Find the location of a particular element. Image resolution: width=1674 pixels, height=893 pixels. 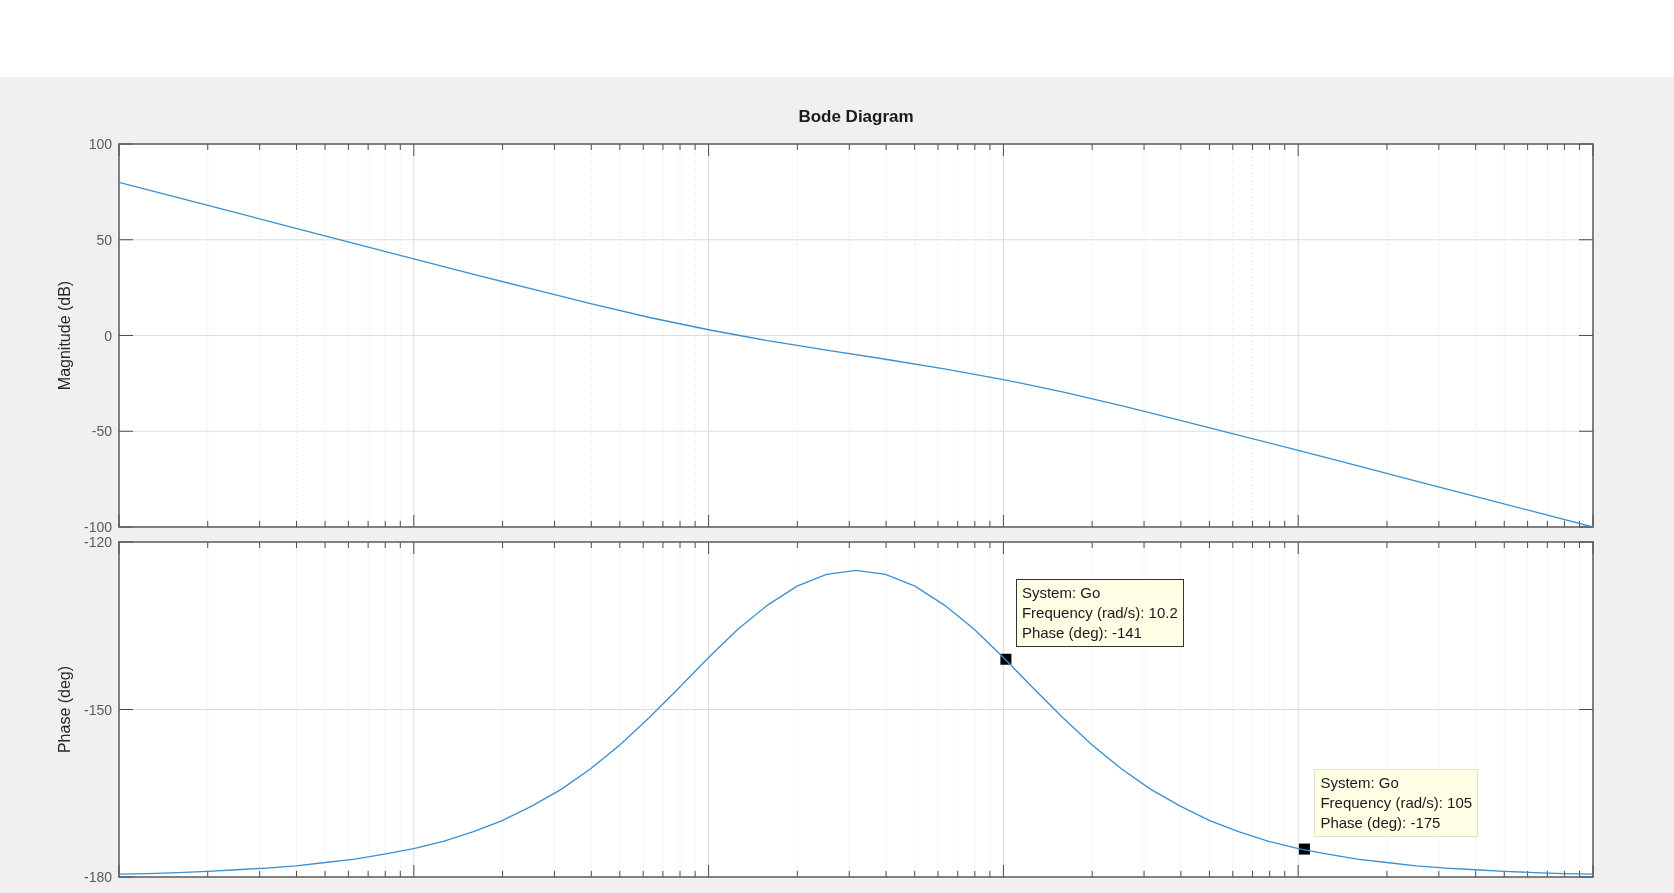

datatip-text: Frequency (rad/s): 10.2 is located at coordinates (1099, 613).